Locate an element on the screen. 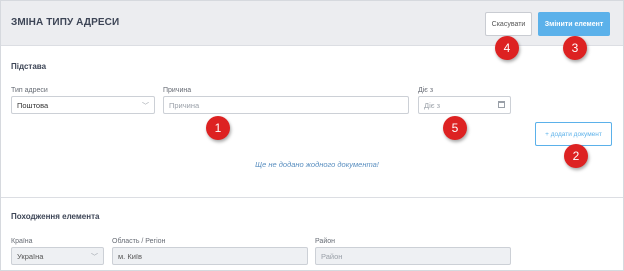  district-field: Район is located at coordinates (413, 256).